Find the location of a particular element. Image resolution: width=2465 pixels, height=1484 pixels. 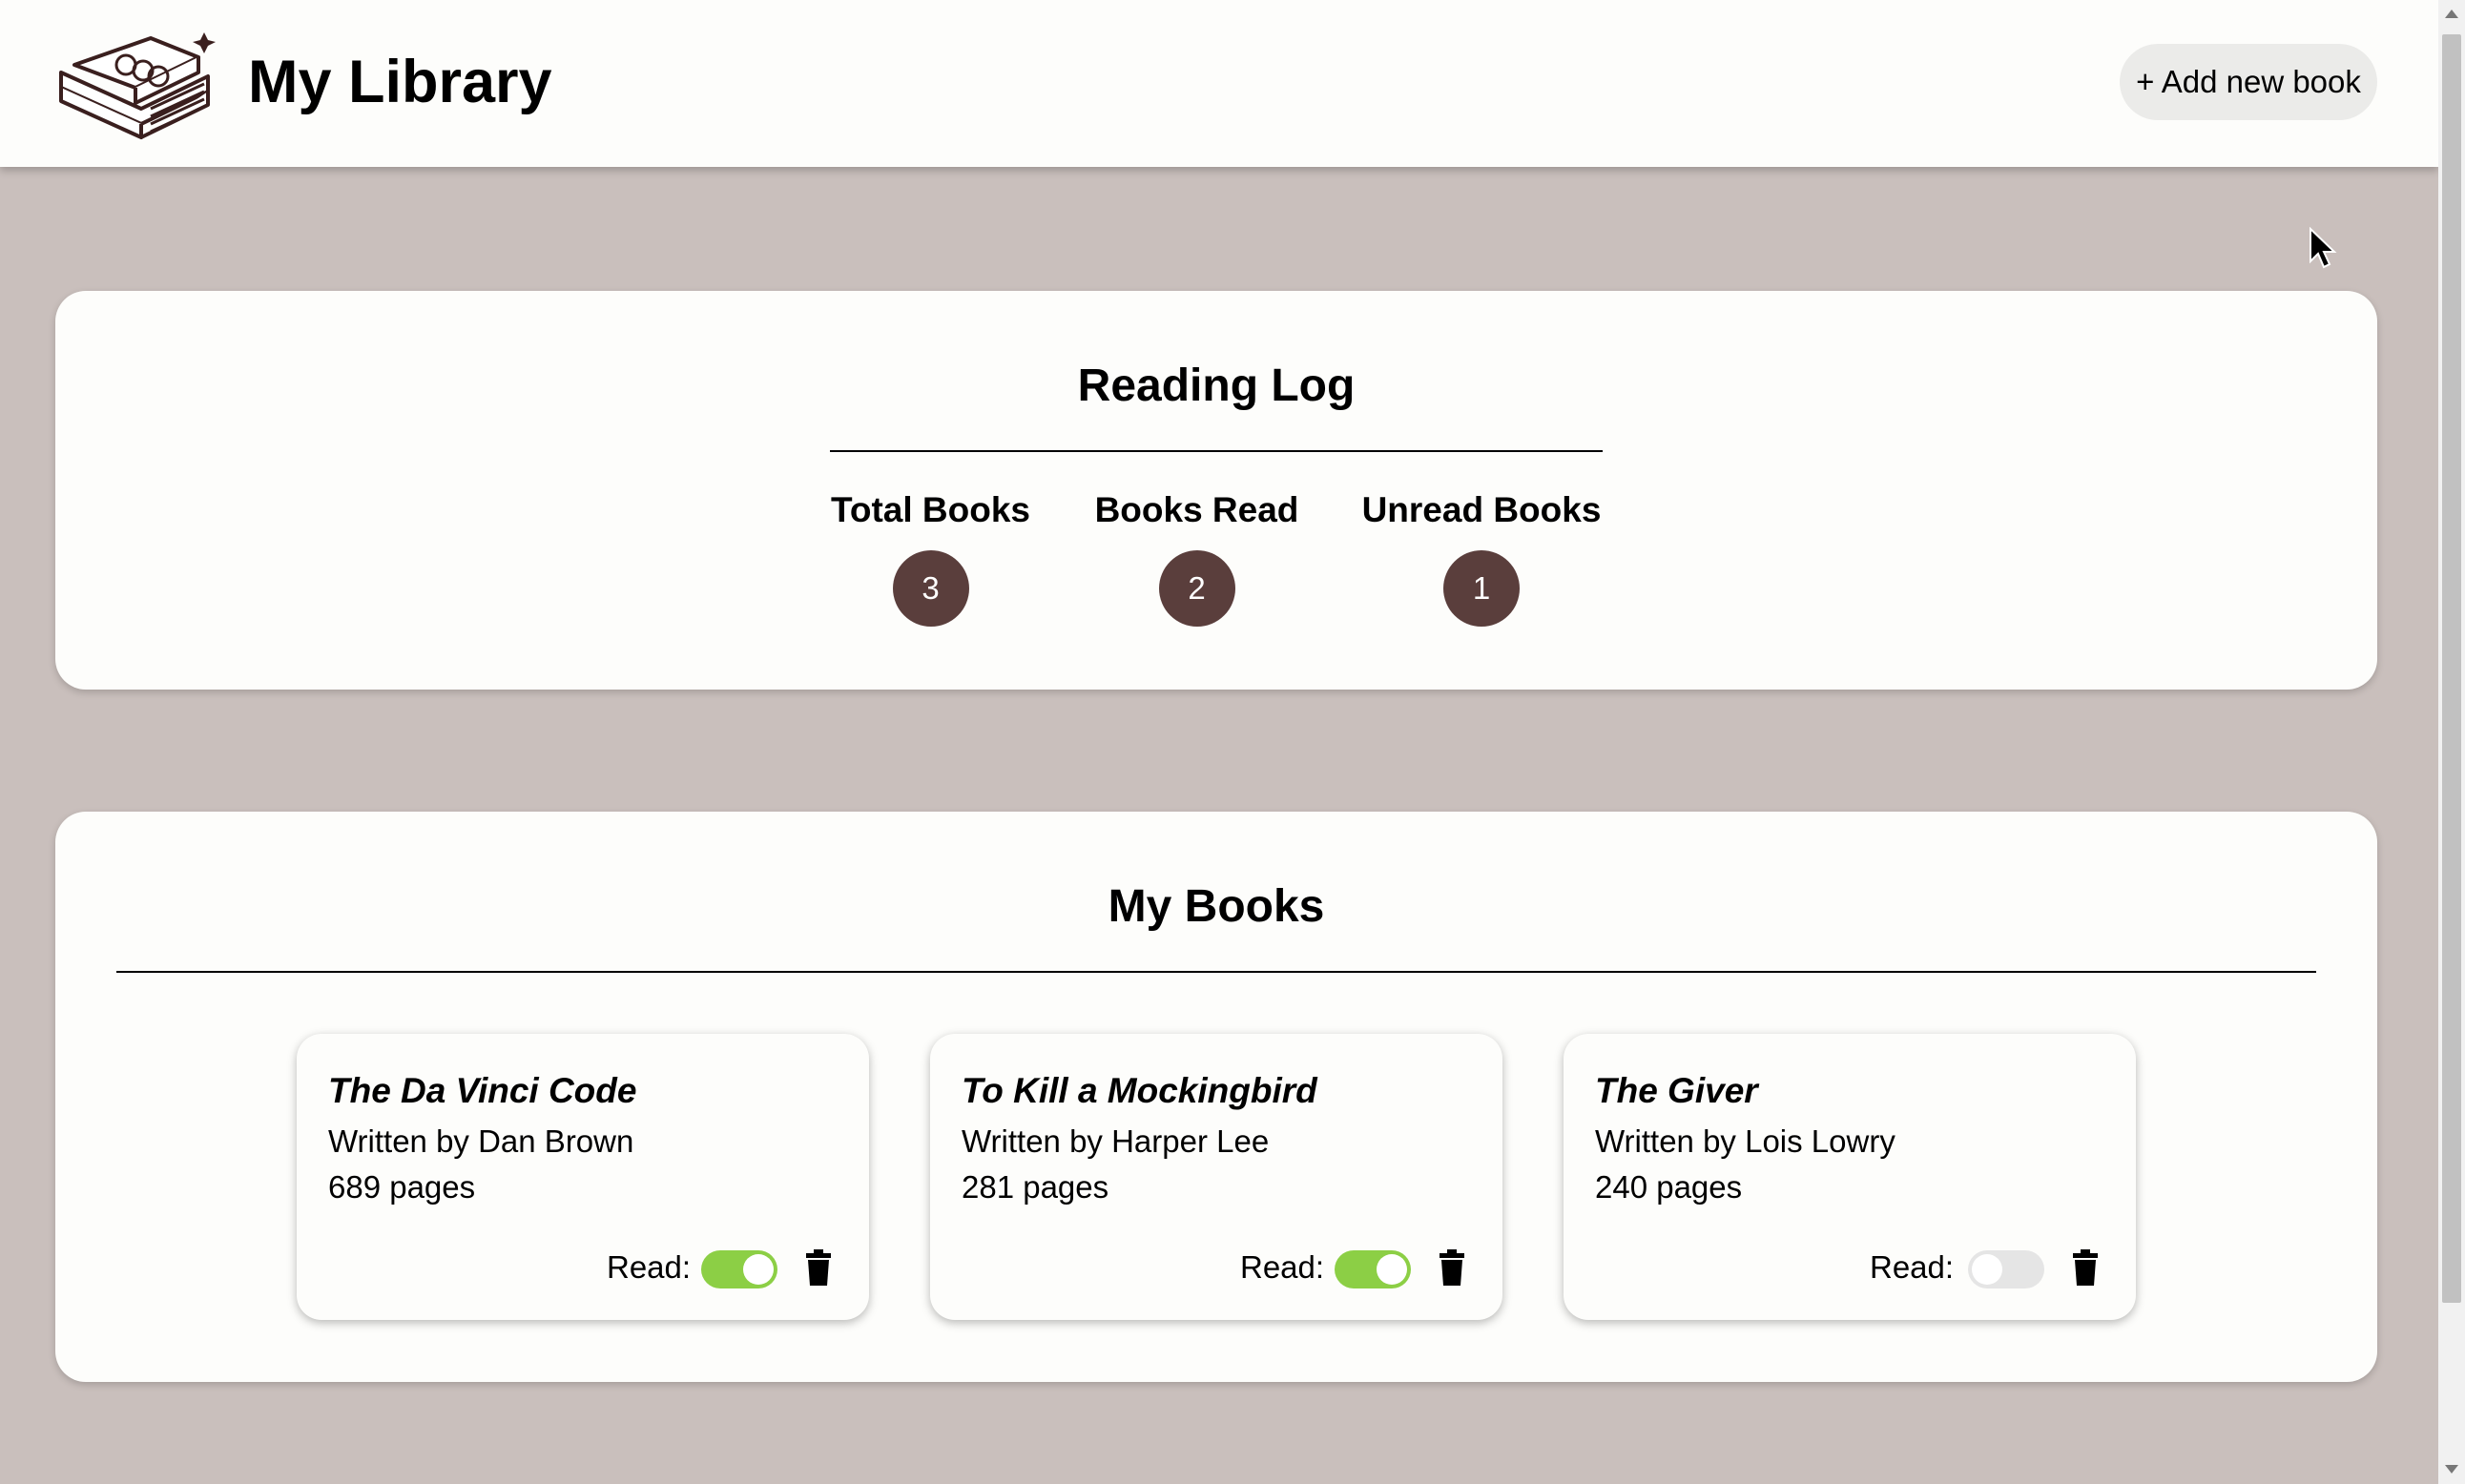

stat-label: Books Read is located at coordinates (1196, 509).